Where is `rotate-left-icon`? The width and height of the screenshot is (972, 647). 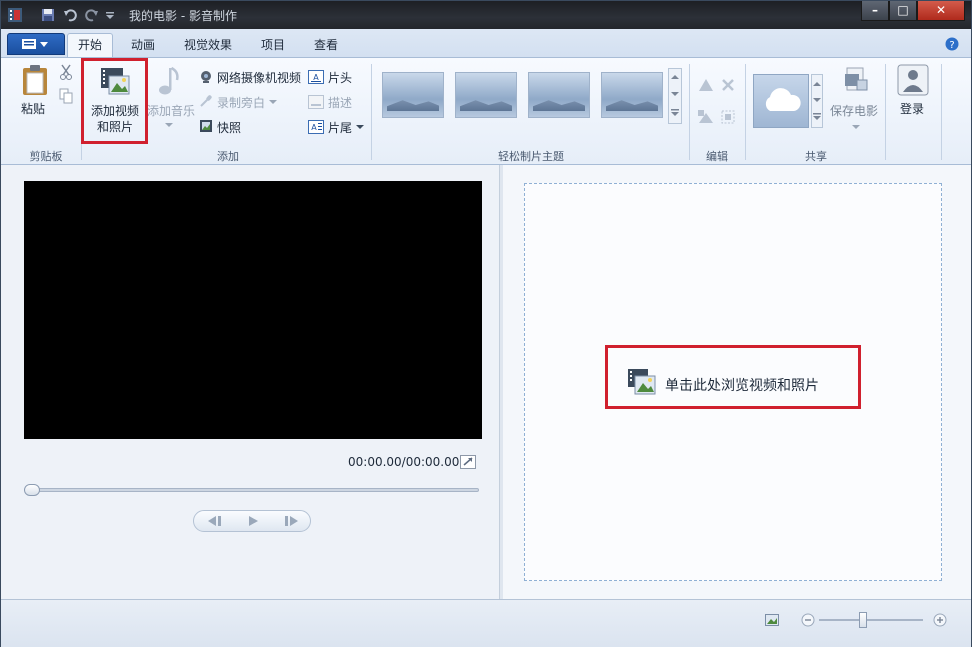
rotate-left-icon is located at coordinates (706, 85).